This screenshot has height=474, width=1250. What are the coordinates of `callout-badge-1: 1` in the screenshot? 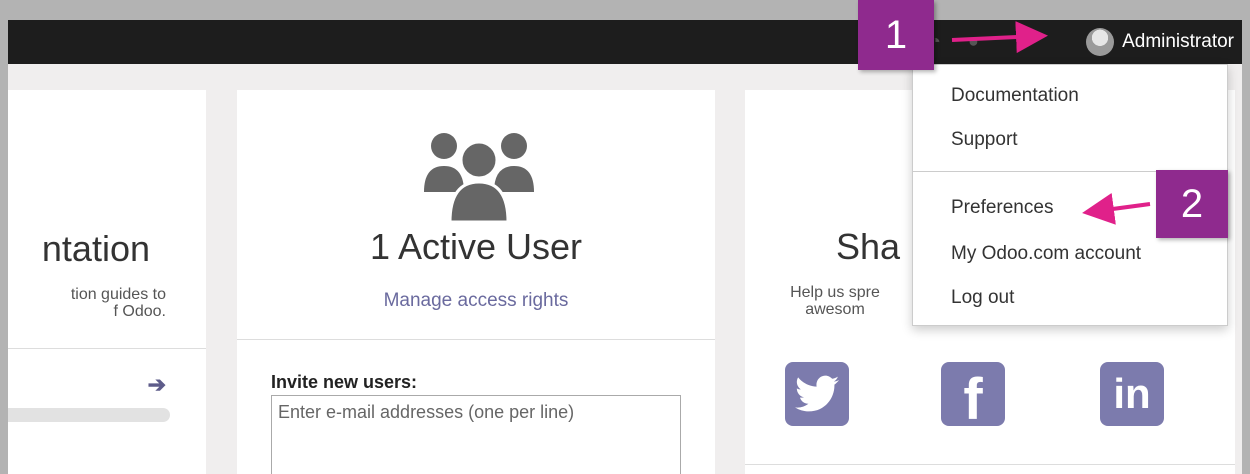 It's located at (896, 35).